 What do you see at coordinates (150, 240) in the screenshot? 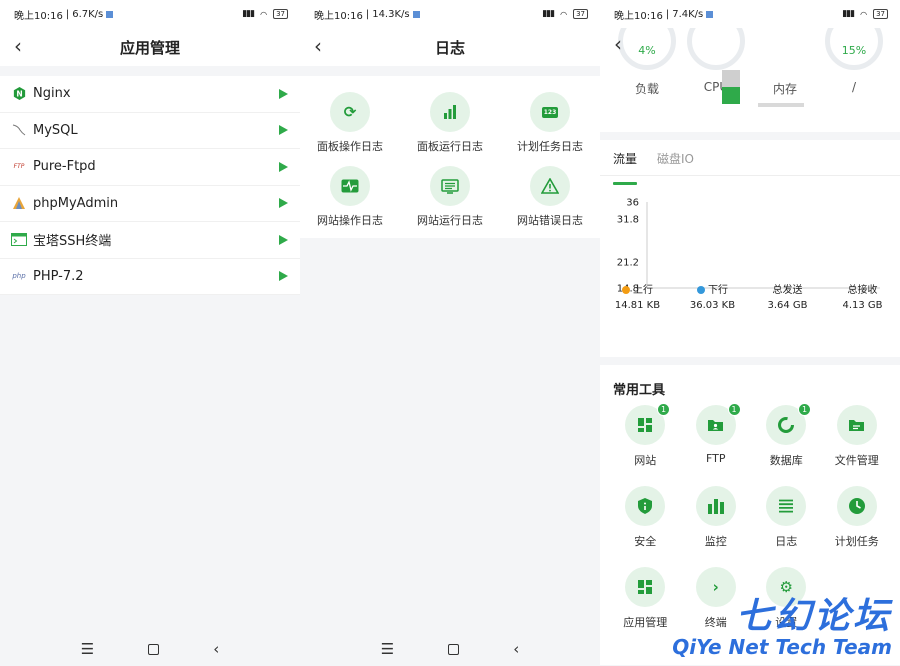
I see `app-item-ssh-terminal: 宝塔SSH终端` at bounding box center [150, 240].